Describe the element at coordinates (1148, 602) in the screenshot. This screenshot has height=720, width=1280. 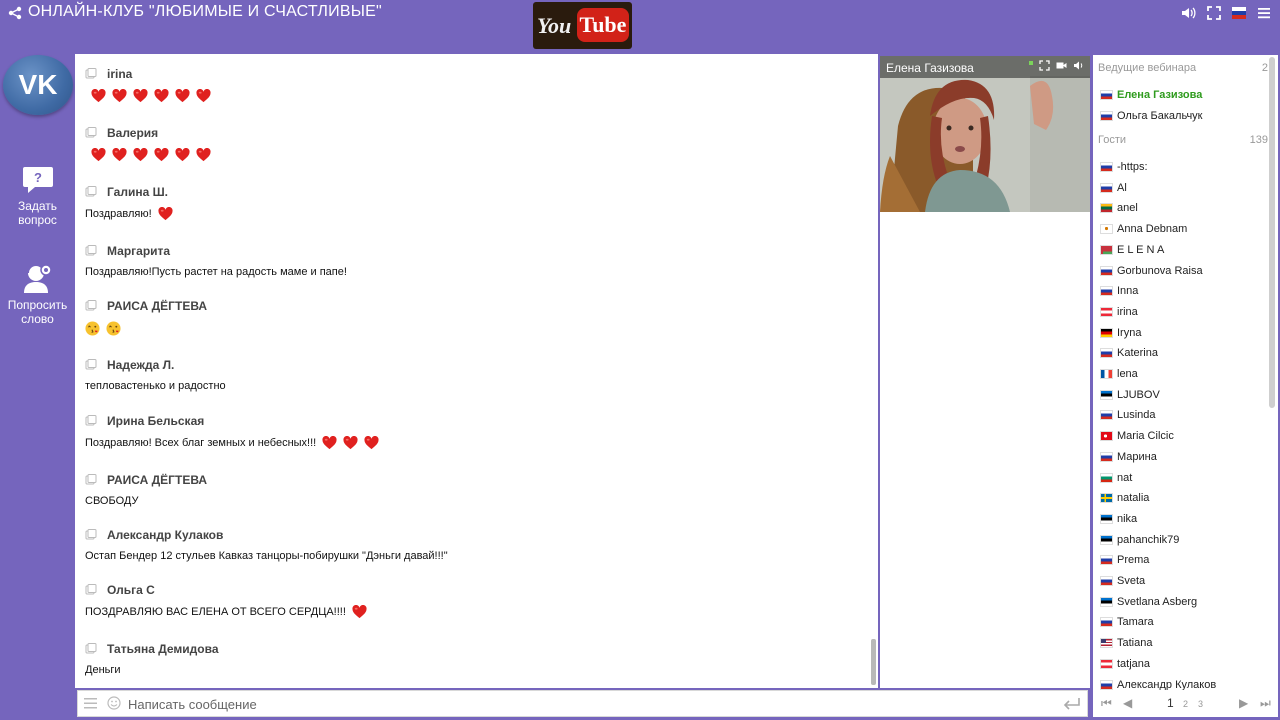
I see `participant-item: Svetlana Asberg` at that location.